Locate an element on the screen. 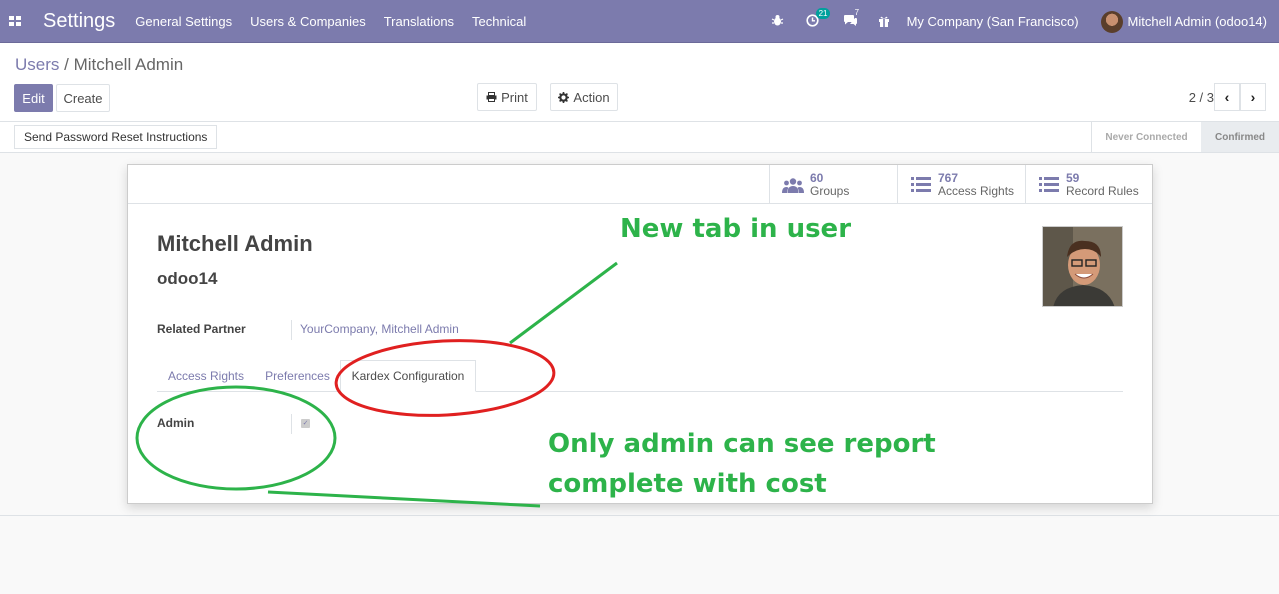 The image size is (1279, 594). annotation-admin-note-line2: complete with cost is located at coordinates (687, 484).